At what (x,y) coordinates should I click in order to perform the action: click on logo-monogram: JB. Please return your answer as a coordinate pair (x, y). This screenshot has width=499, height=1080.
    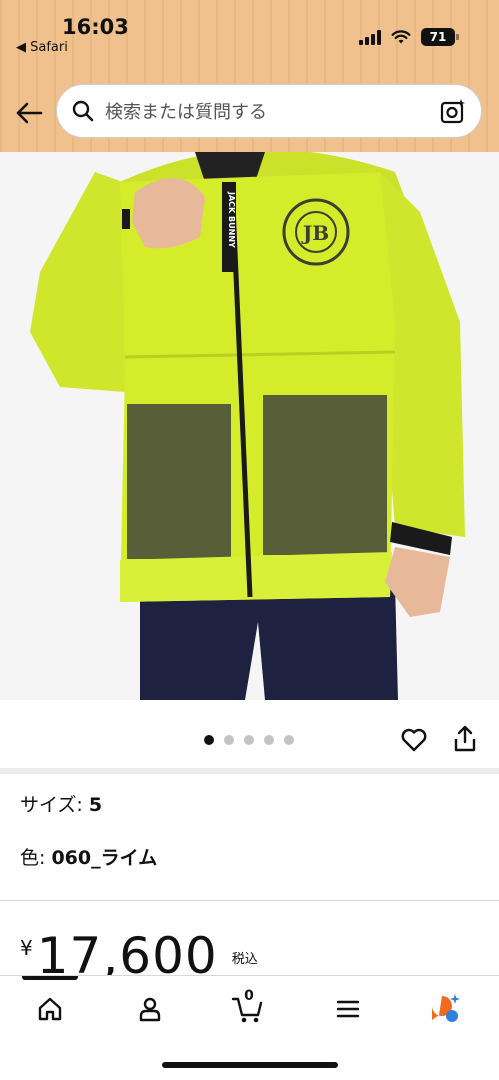
    Looking at the image, I should click on (315, 233).